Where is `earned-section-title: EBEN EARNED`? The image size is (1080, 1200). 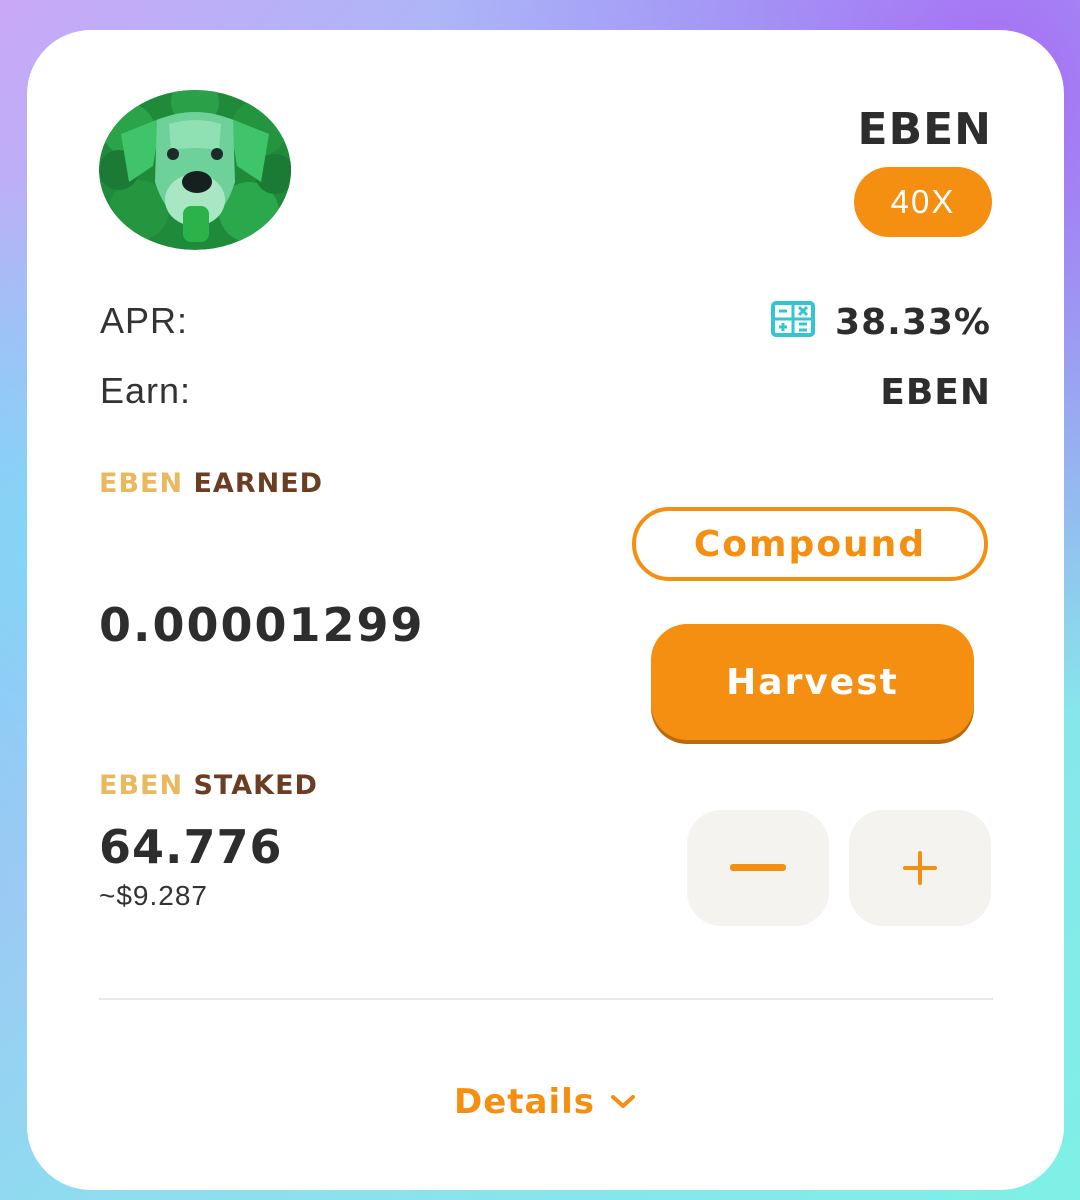
earned-section-title: EBEN EARNED is located at coordinates (211, 483).